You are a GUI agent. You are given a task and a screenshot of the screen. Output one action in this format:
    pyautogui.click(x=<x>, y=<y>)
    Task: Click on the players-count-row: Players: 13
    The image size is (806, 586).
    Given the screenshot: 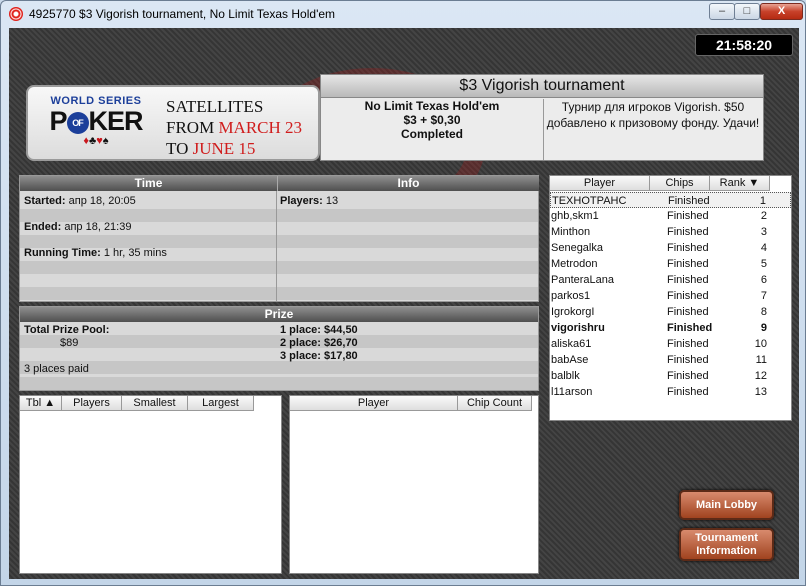 What is the action you would take?
    pyautogui.click(x=309, y=201)
    